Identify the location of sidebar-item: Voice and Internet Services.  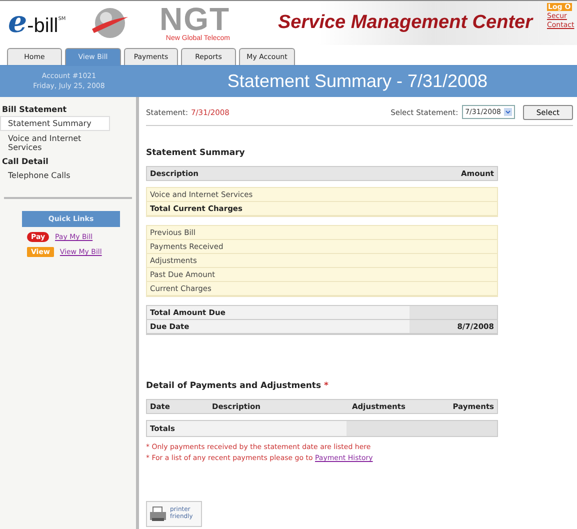
(55, 143).